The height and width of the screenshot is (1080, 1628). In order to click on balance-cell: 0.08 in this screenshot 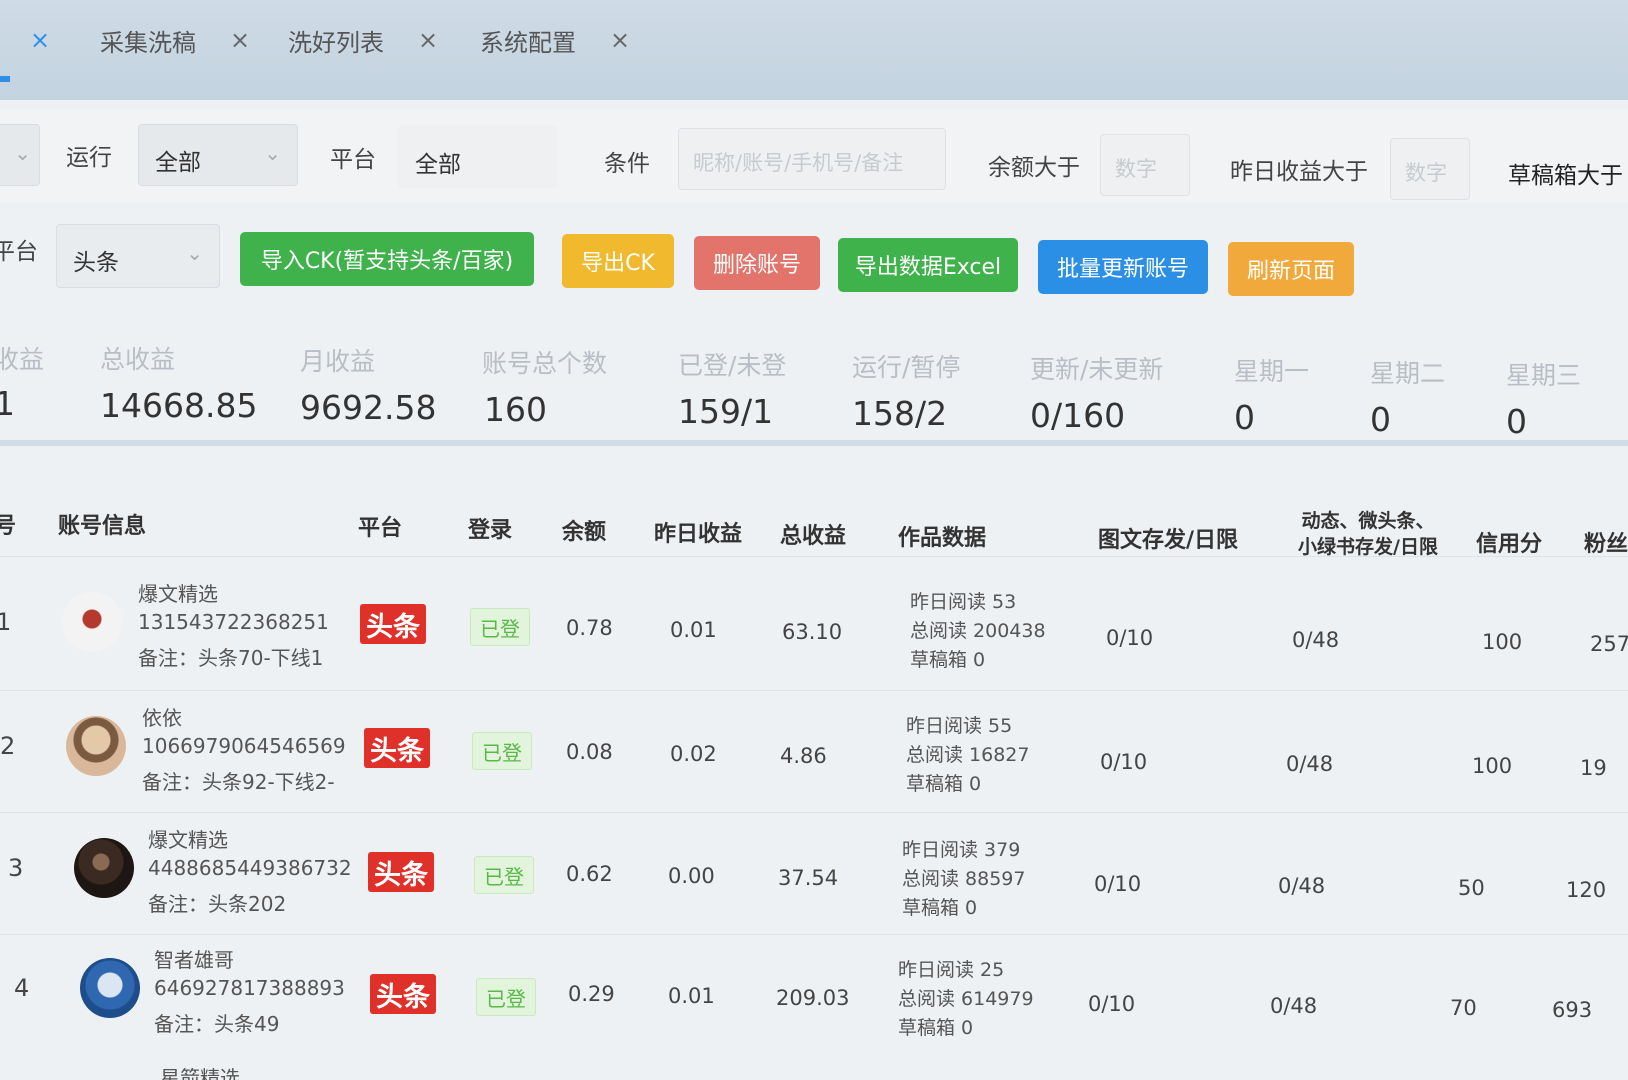, I will do `click(589, 752)`.